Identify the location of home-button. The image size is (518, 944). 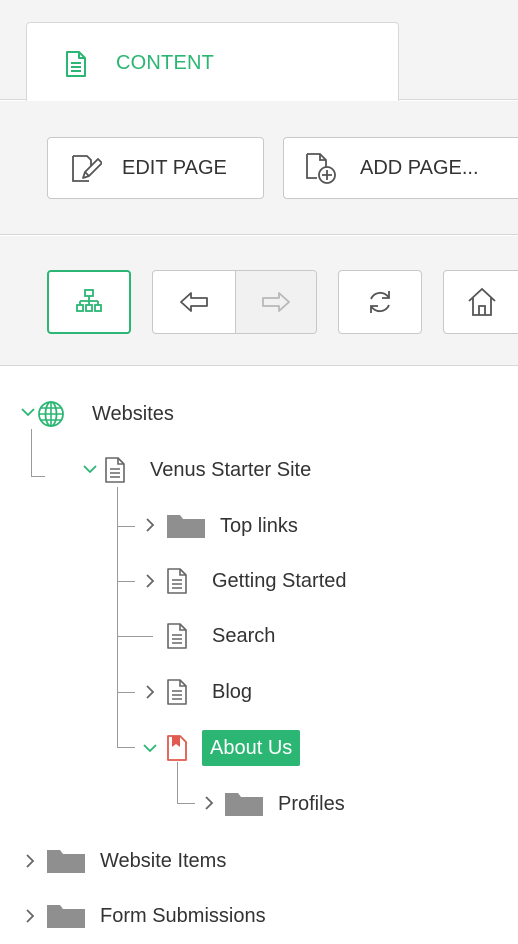
(480, 302).